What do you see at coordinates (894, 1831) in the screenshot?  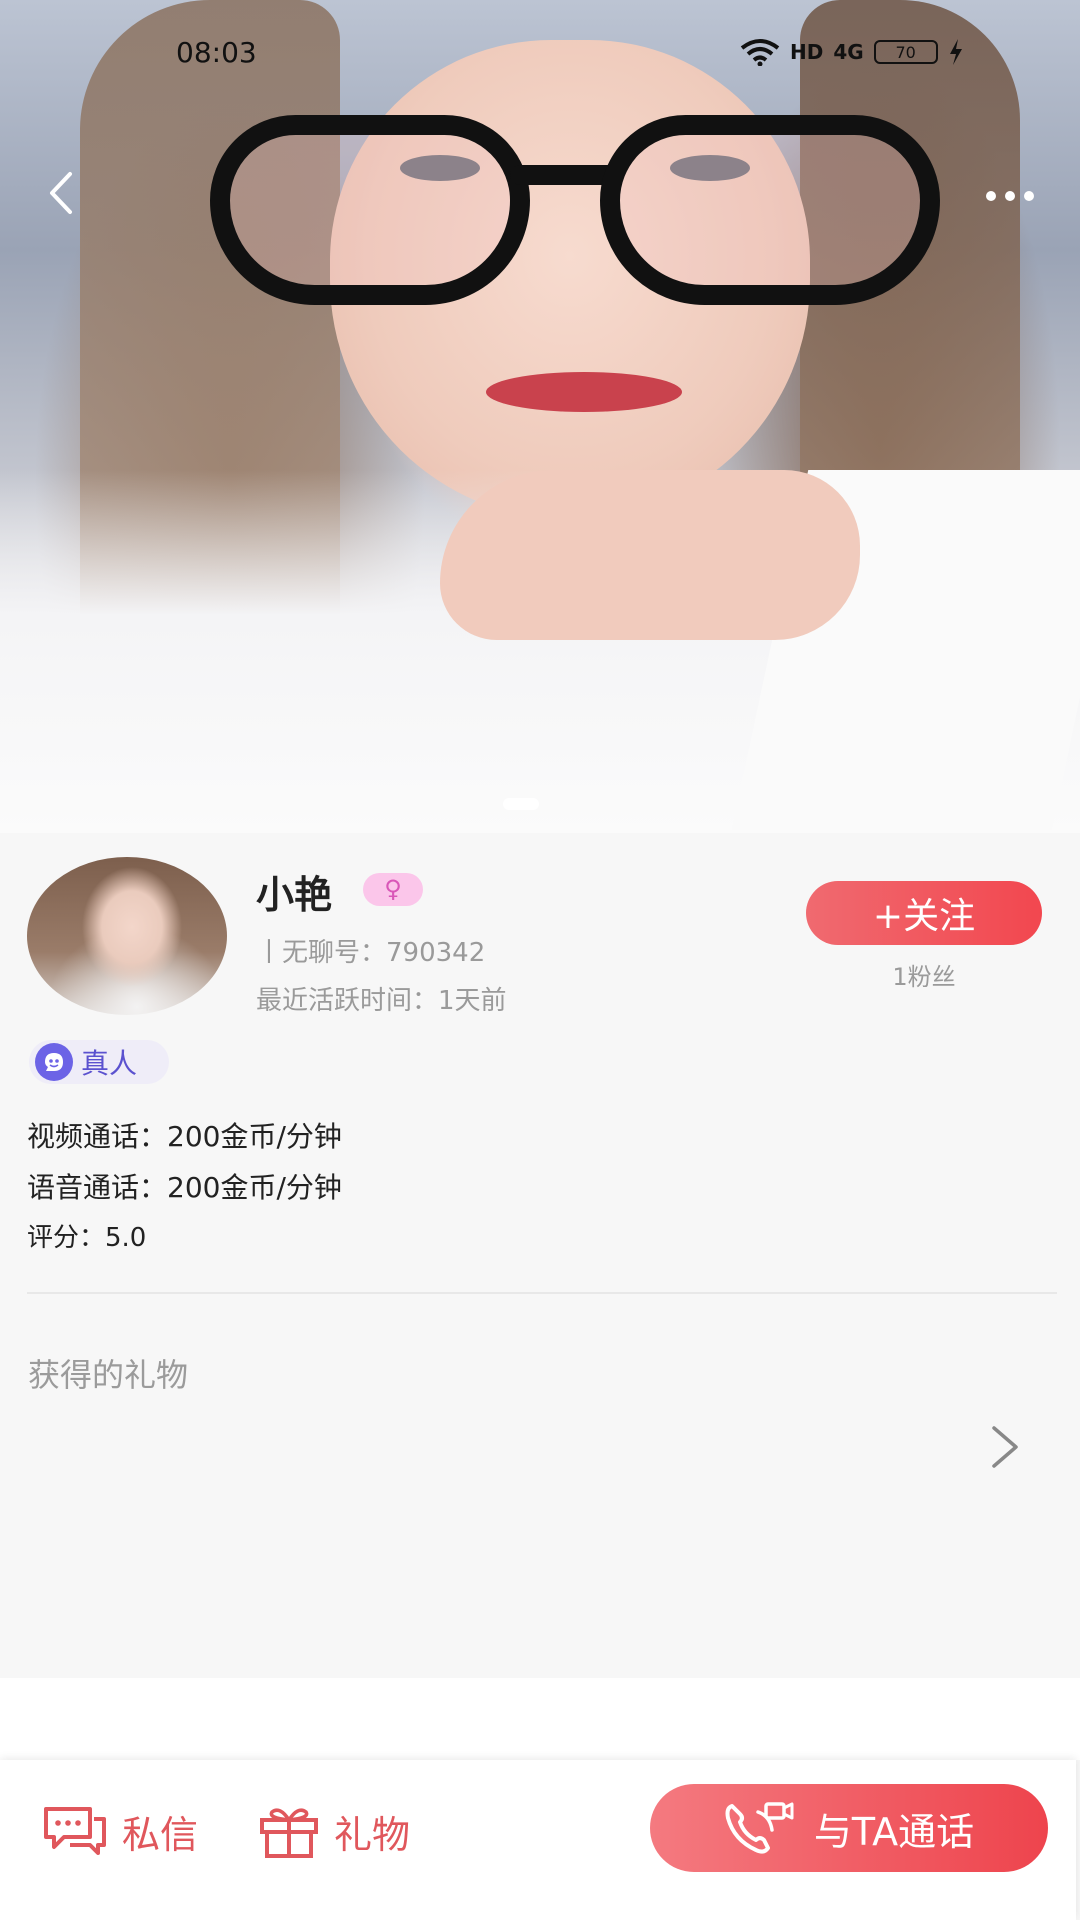 I see `call-label: 与TA通话` at bounding box center [894, 1831].